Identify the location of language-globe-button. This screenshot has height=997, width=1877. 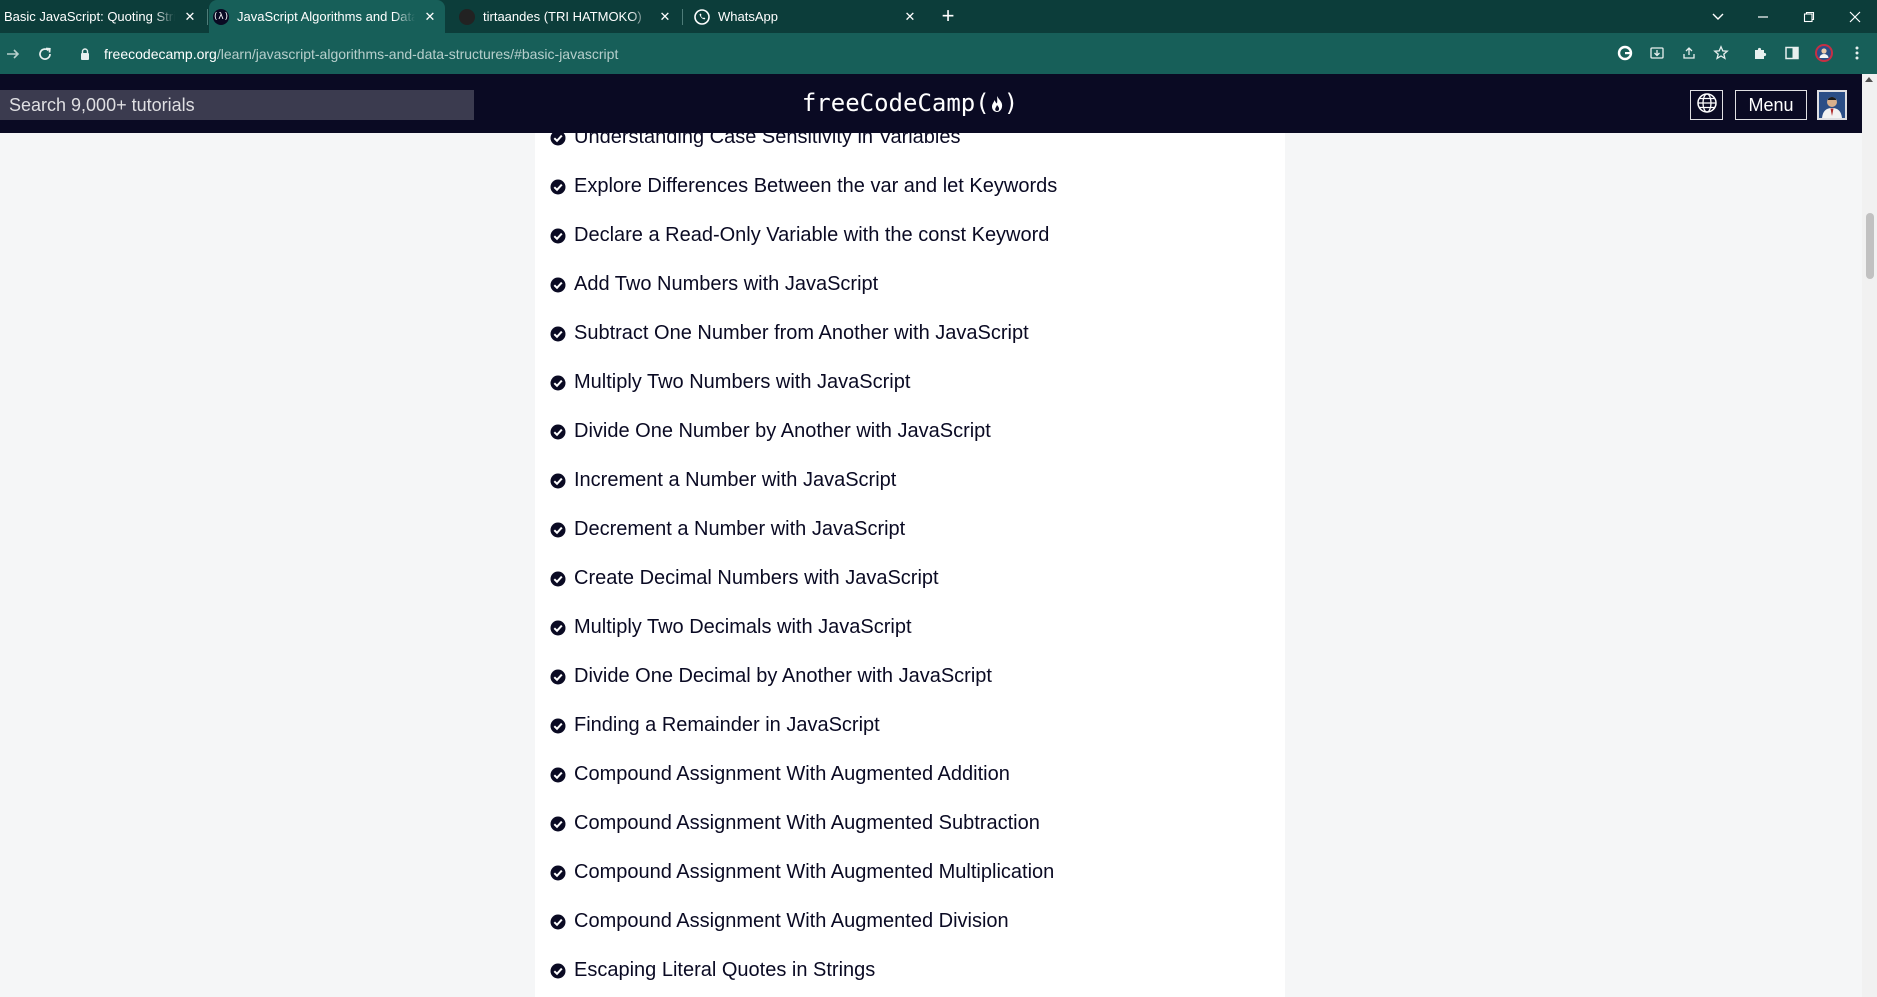
(1706, 105).